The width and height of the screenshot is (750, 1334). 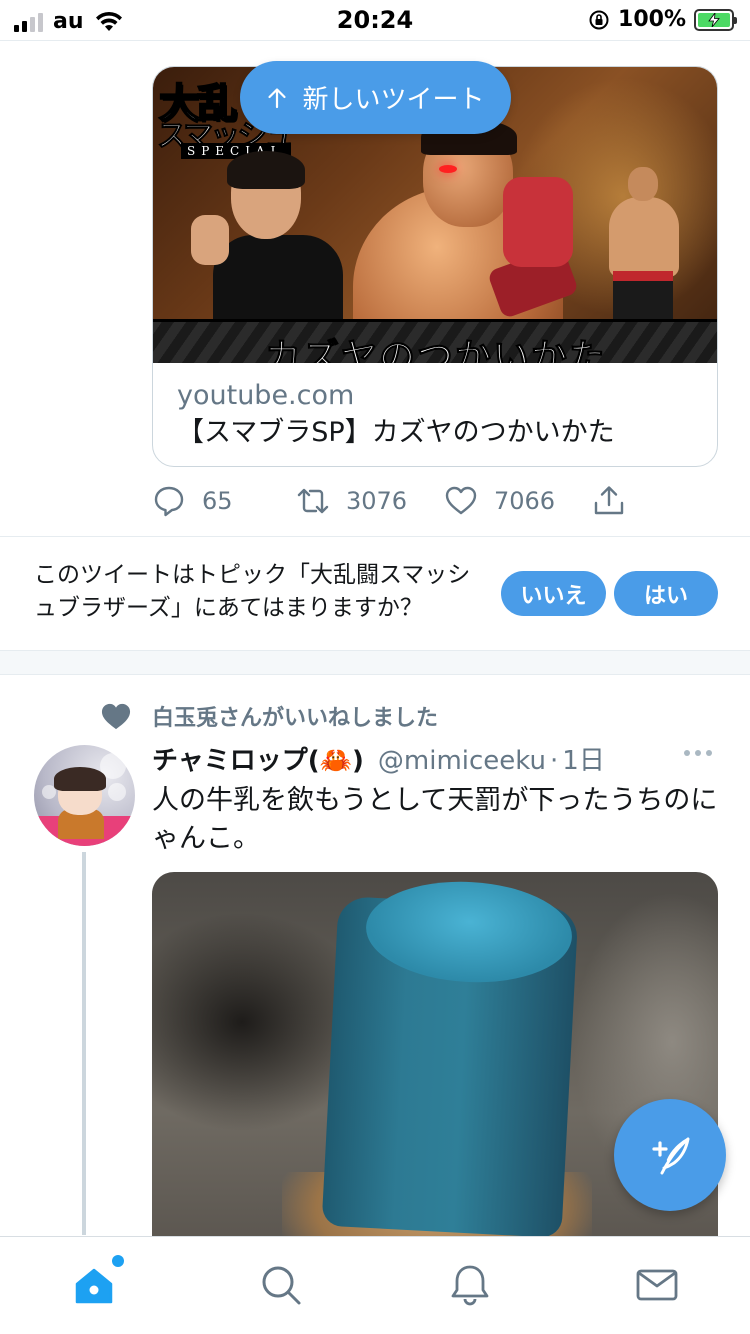 I want to click on tab-home, so click(x=97, y=1282).